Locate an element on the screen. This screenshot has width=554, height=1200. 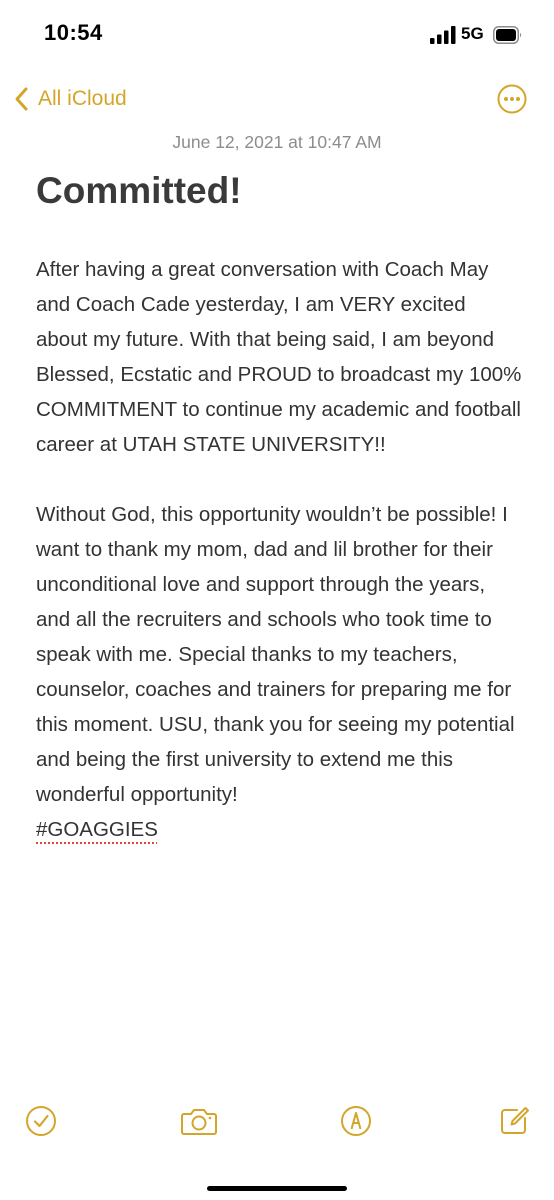
compose-icon is located at coordinates (514, 1121).